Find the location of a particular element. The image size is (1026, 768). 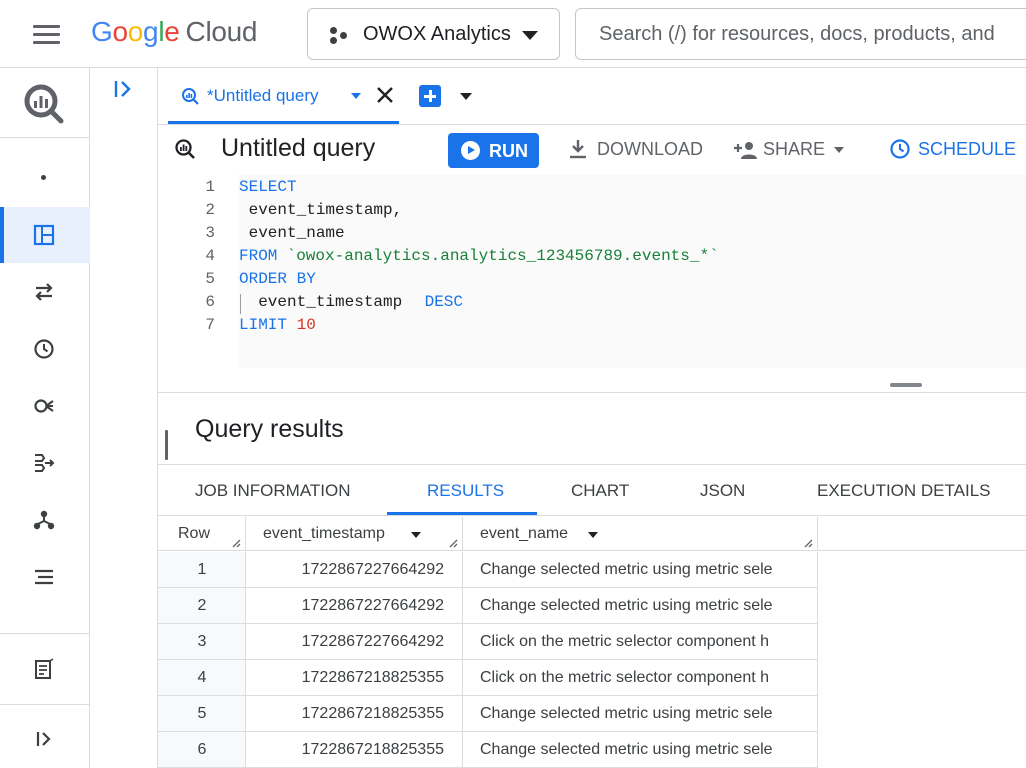

run-button: RUN is located at coordinates (493, 150).